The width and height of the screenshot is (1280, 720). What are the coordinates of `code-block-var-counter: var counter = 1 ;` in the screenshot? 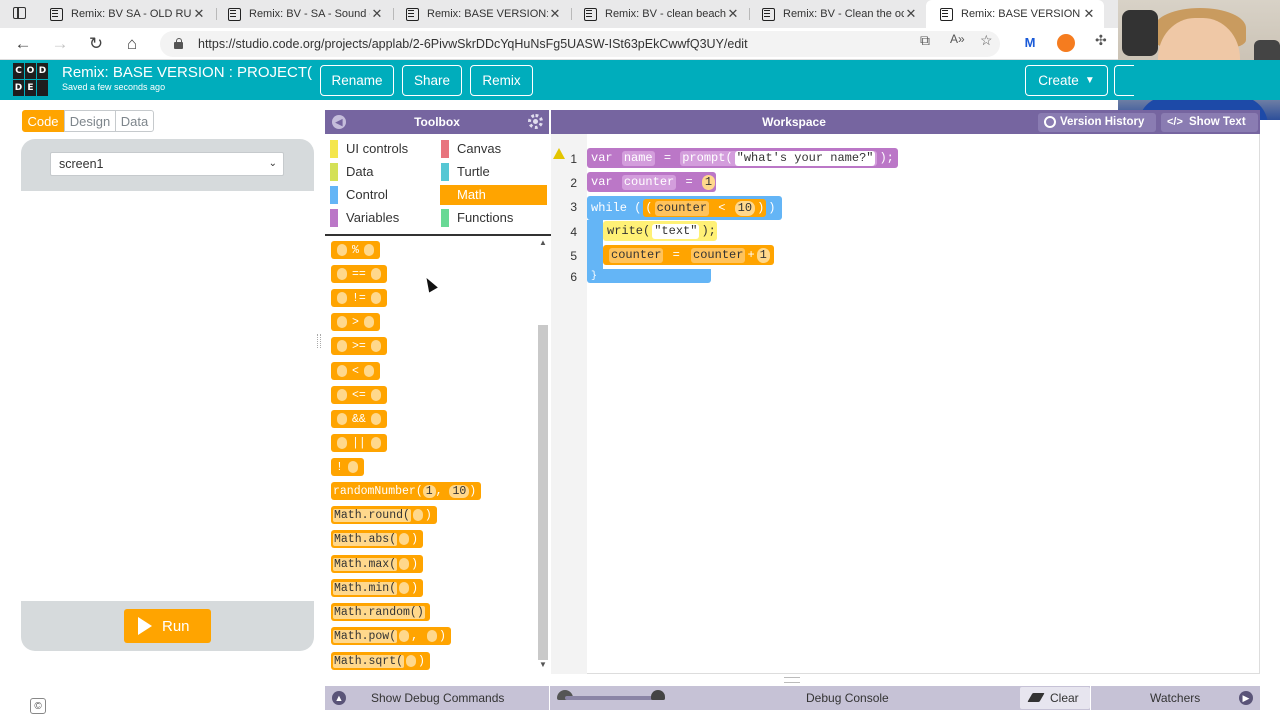 It's located at (655, 182).